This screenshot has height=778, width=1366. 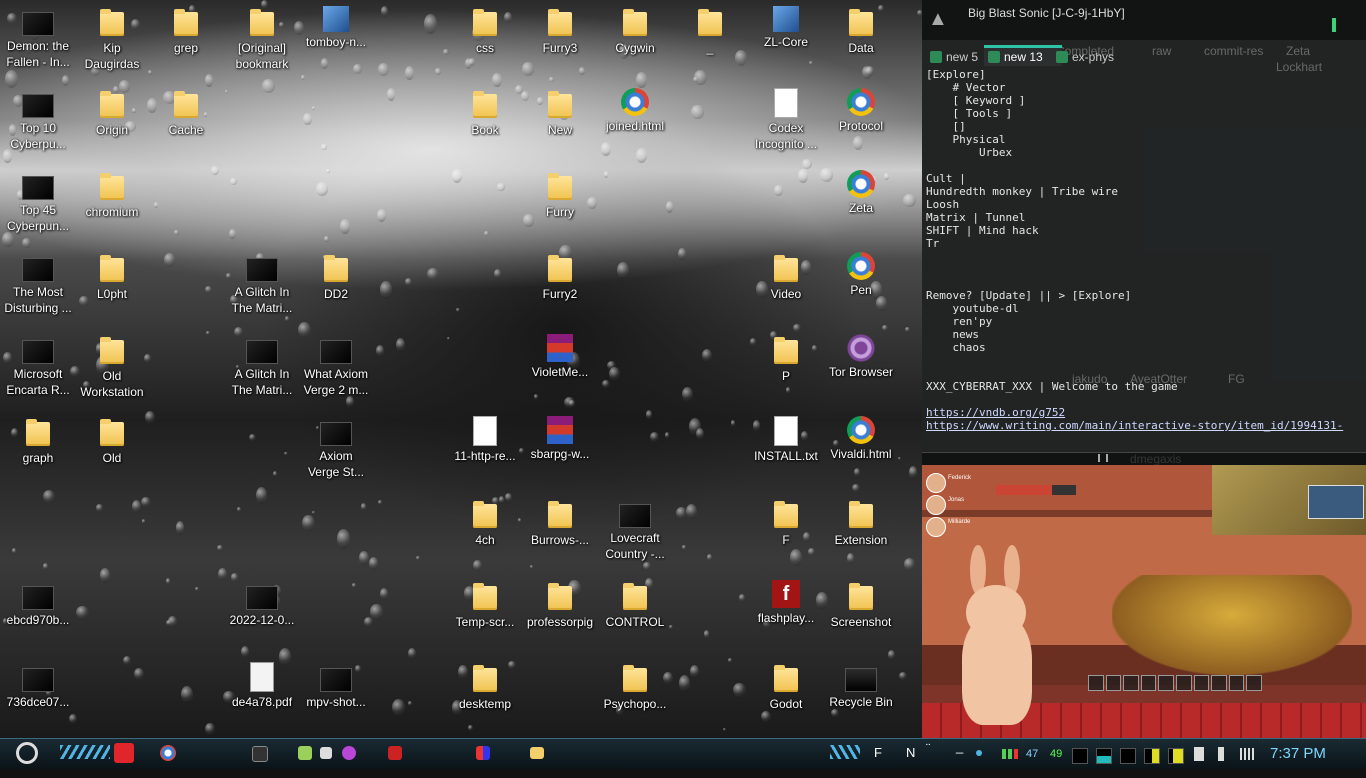 I want to click on desktop-icon: Old, so click(x=112, y=441).